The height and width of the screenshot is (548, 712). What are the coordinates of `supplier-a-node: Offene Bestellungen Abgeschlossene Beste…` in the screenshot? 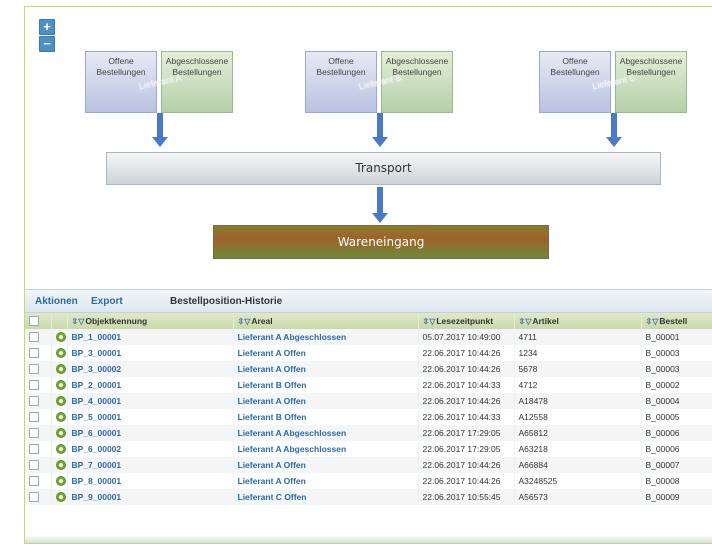 It's located at (159, 82).